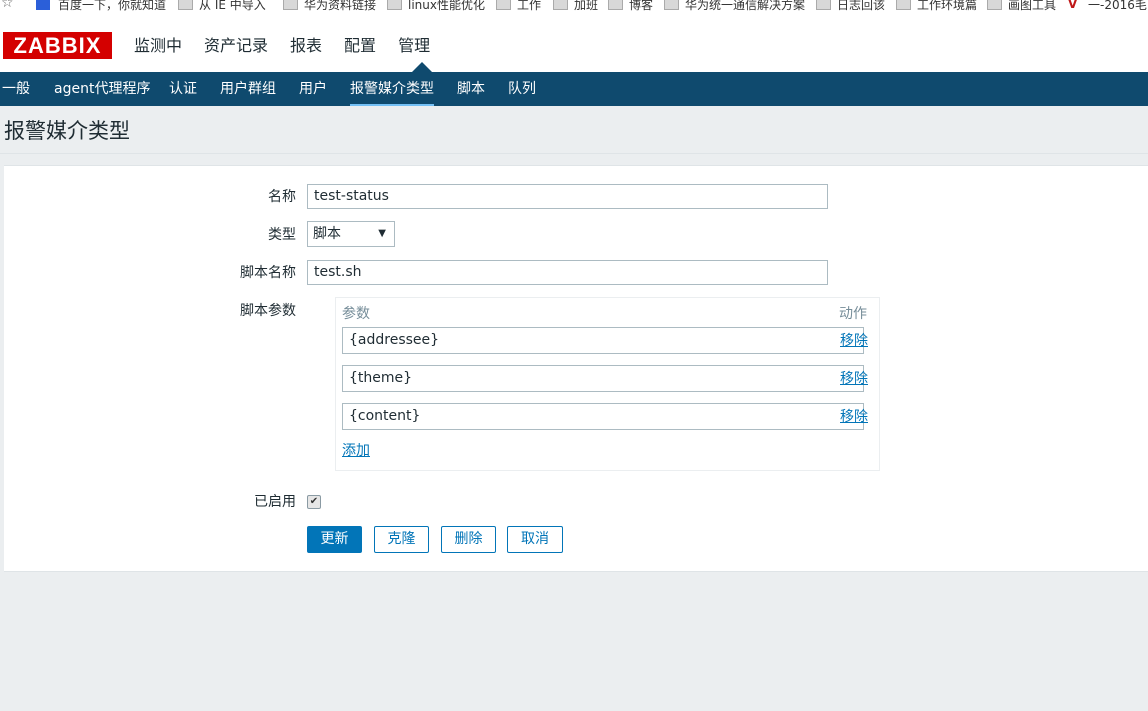  I want to click on param-input: {theme}, so click(603, 378).